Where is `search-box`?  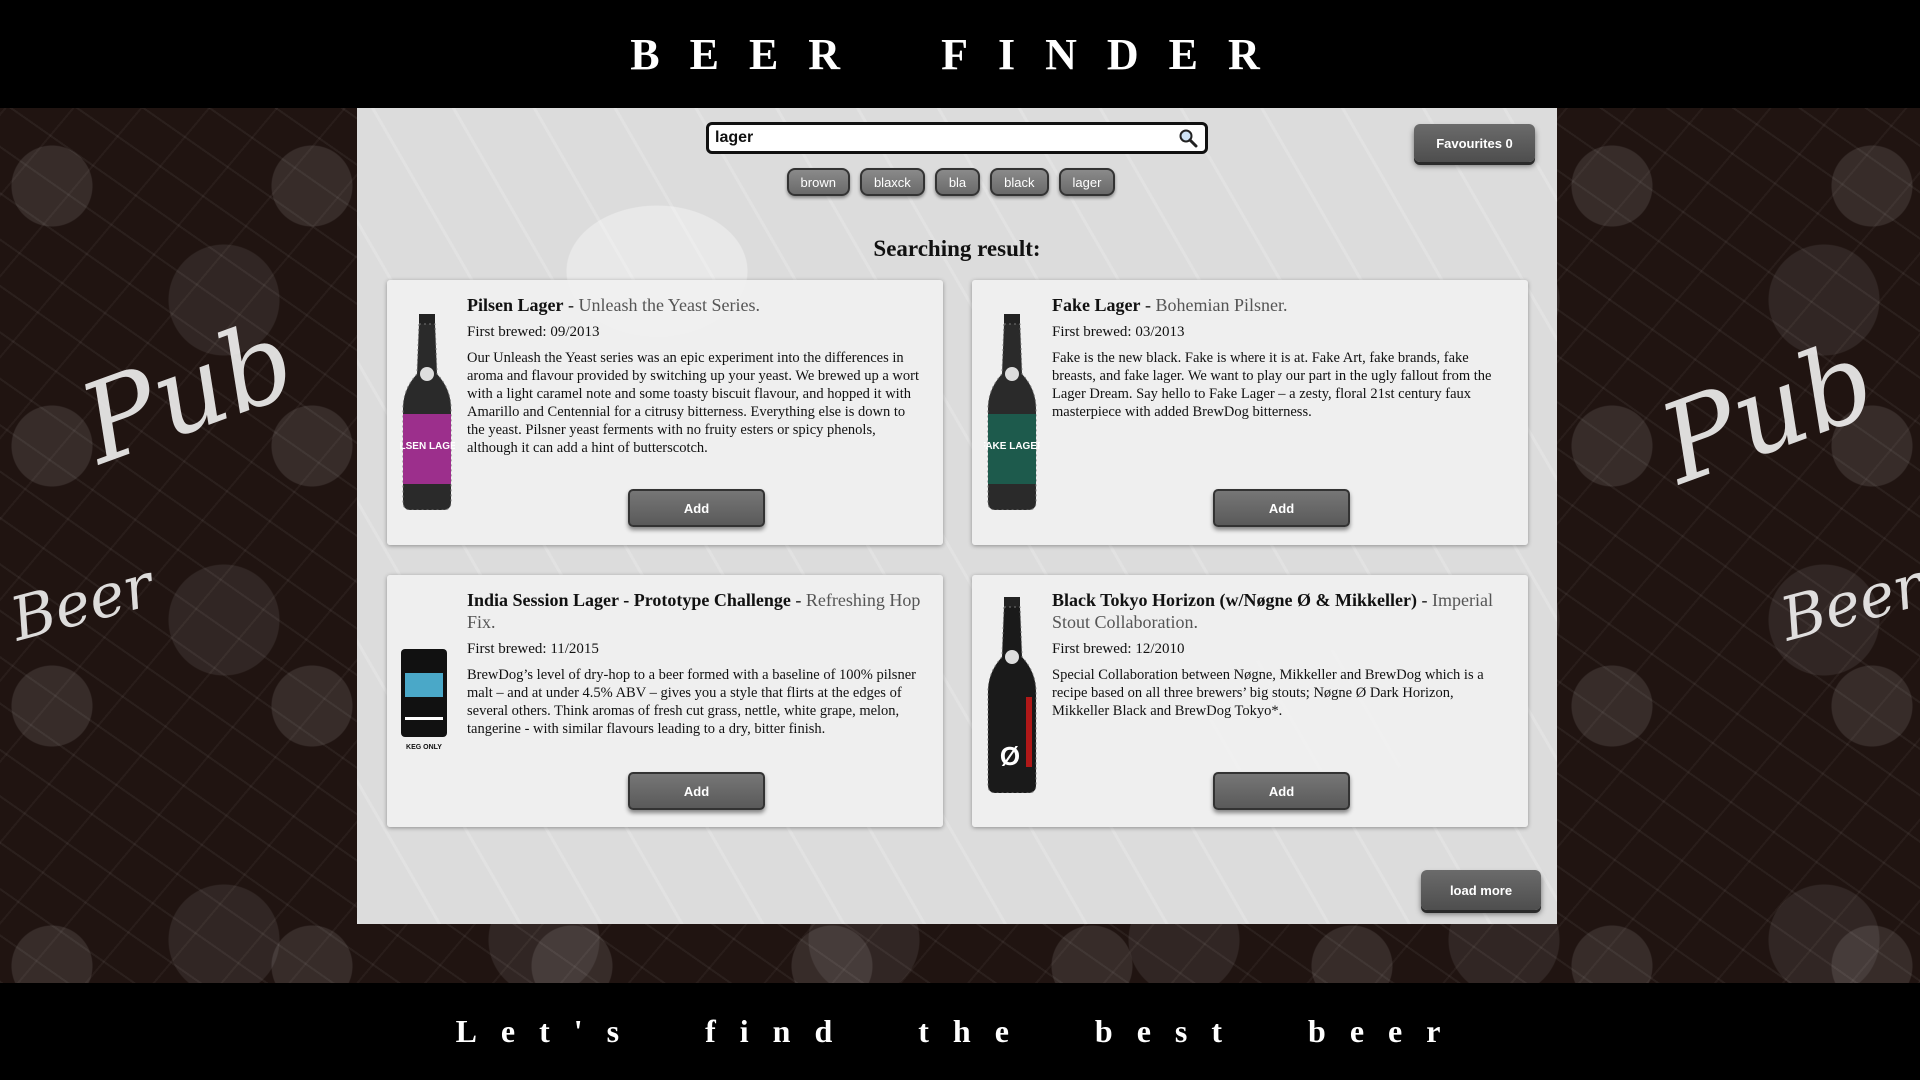
search-box is located at coordinates (957, 138).